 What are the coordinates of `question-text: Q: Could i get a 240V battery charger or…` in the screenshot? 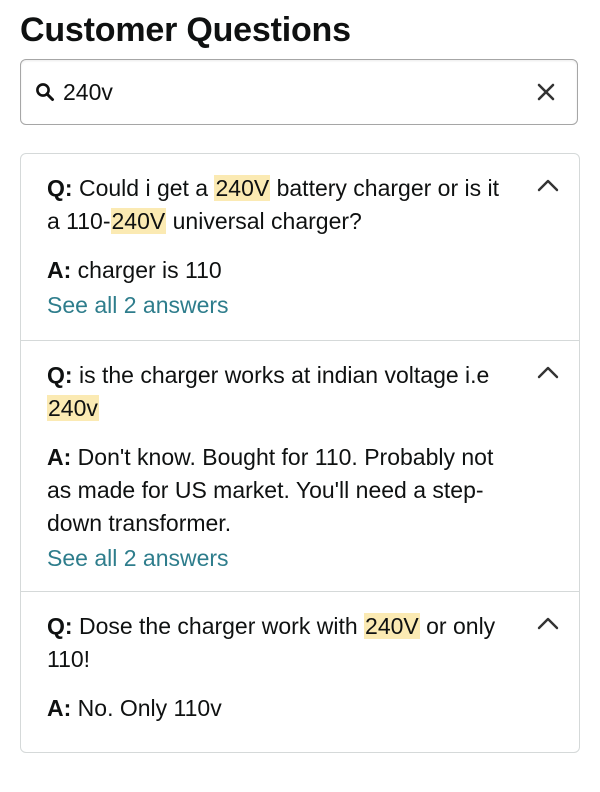 It's located at (273, 204).